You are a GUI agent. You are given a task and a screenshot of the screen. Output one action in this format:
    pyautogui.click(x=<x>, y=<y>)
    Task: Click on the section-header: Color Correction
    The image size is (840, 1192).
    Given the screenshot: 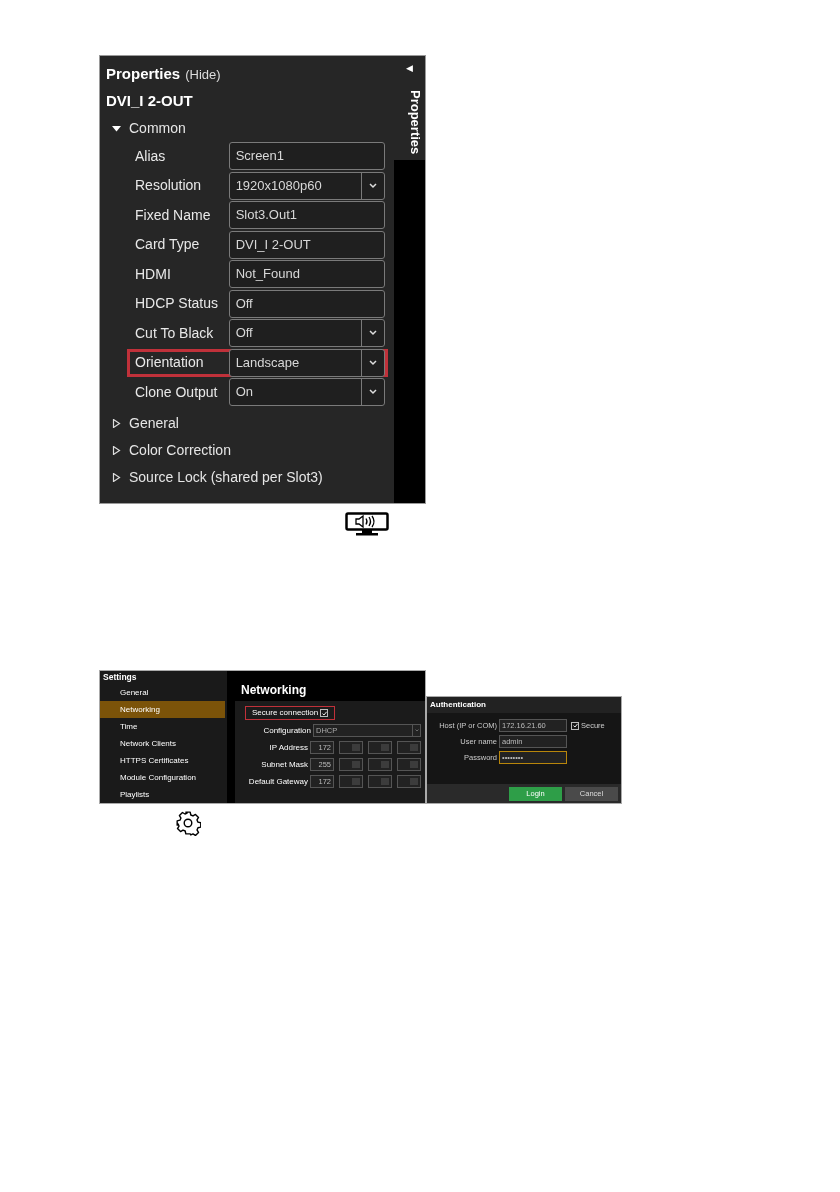 What is the action you would take?
    pyautogui.click(x=180, y=450)
    